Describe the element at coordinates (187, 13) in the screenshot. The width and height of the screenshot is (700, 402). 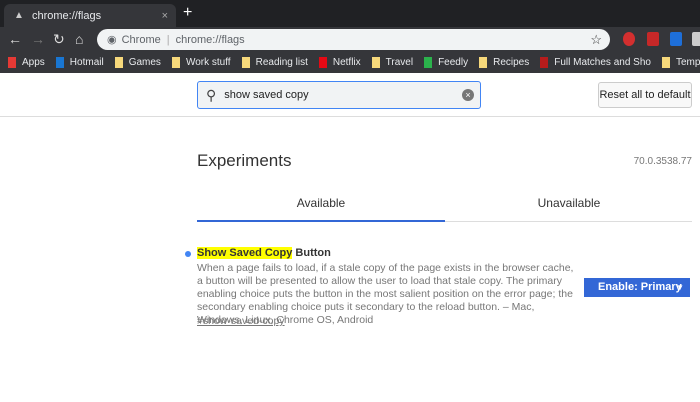
I see `new-tab-button: +` at that location.